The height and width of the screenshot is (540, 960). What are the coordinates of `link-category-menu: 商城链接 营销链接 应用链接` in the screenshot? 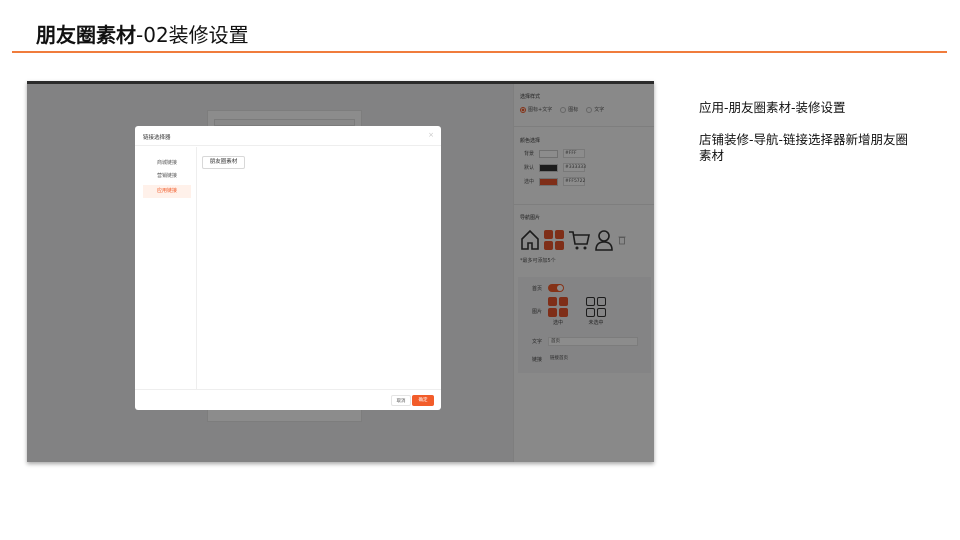 It's located at (166, 268).